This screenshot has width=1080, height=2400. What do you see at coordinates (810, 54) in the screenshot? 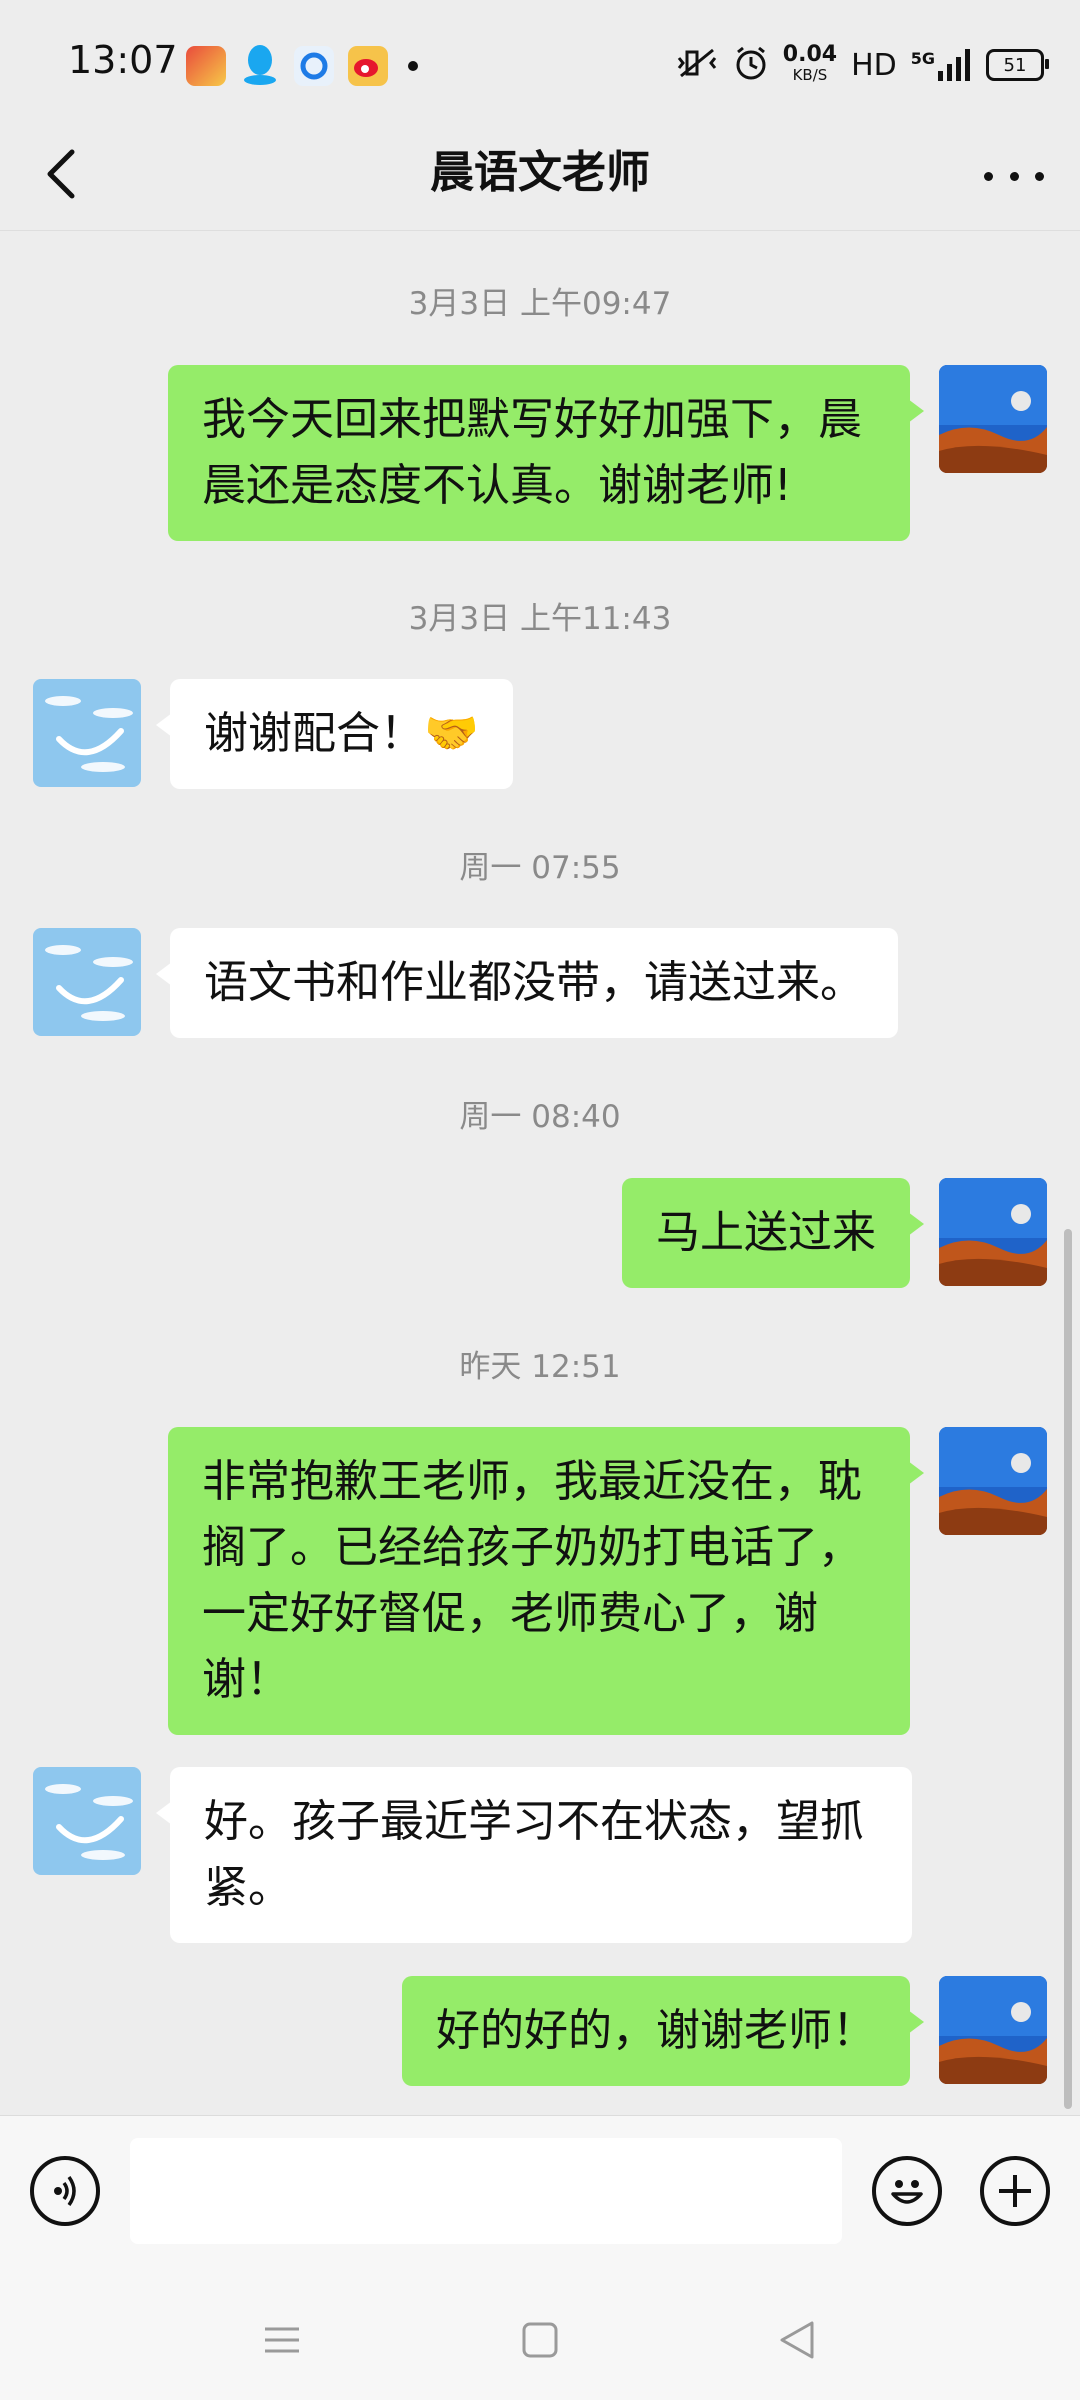
I see `net-speed-value: 0.04` at bounding box center [810, 54].